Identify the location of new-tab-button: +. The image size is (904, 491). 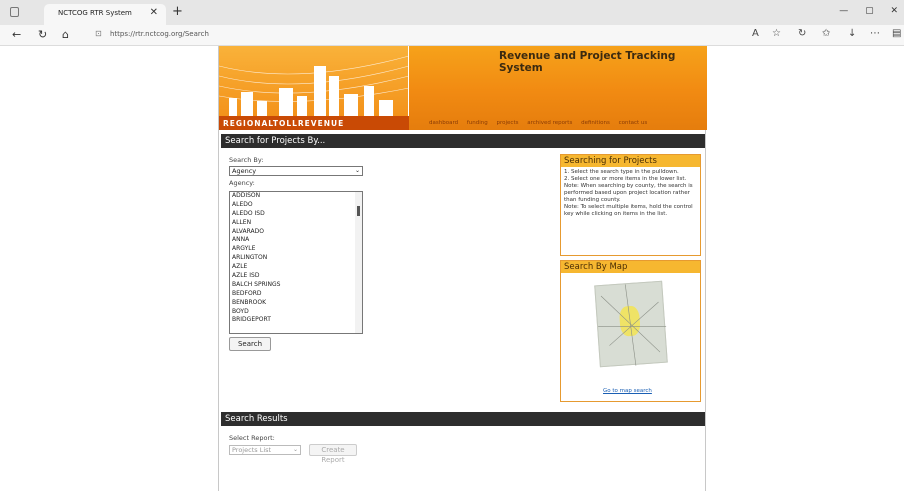
(177, 11).